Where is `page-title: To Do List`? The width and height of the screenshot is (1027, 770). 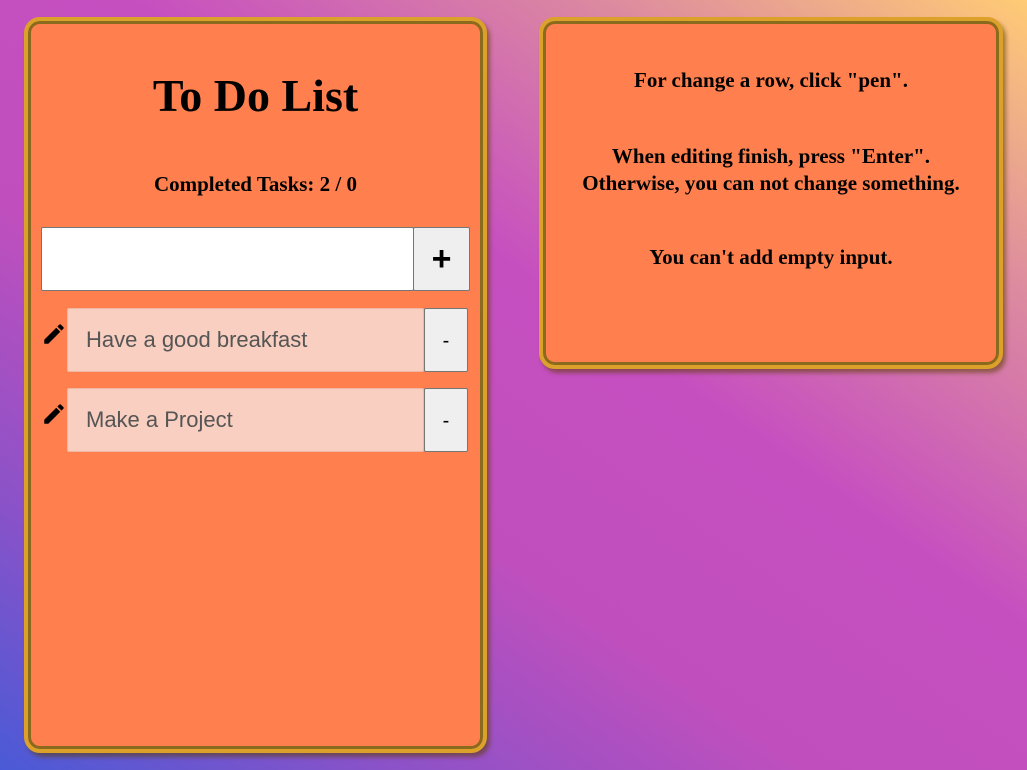 page-title: To Do List is located at coordinates (255, 95).